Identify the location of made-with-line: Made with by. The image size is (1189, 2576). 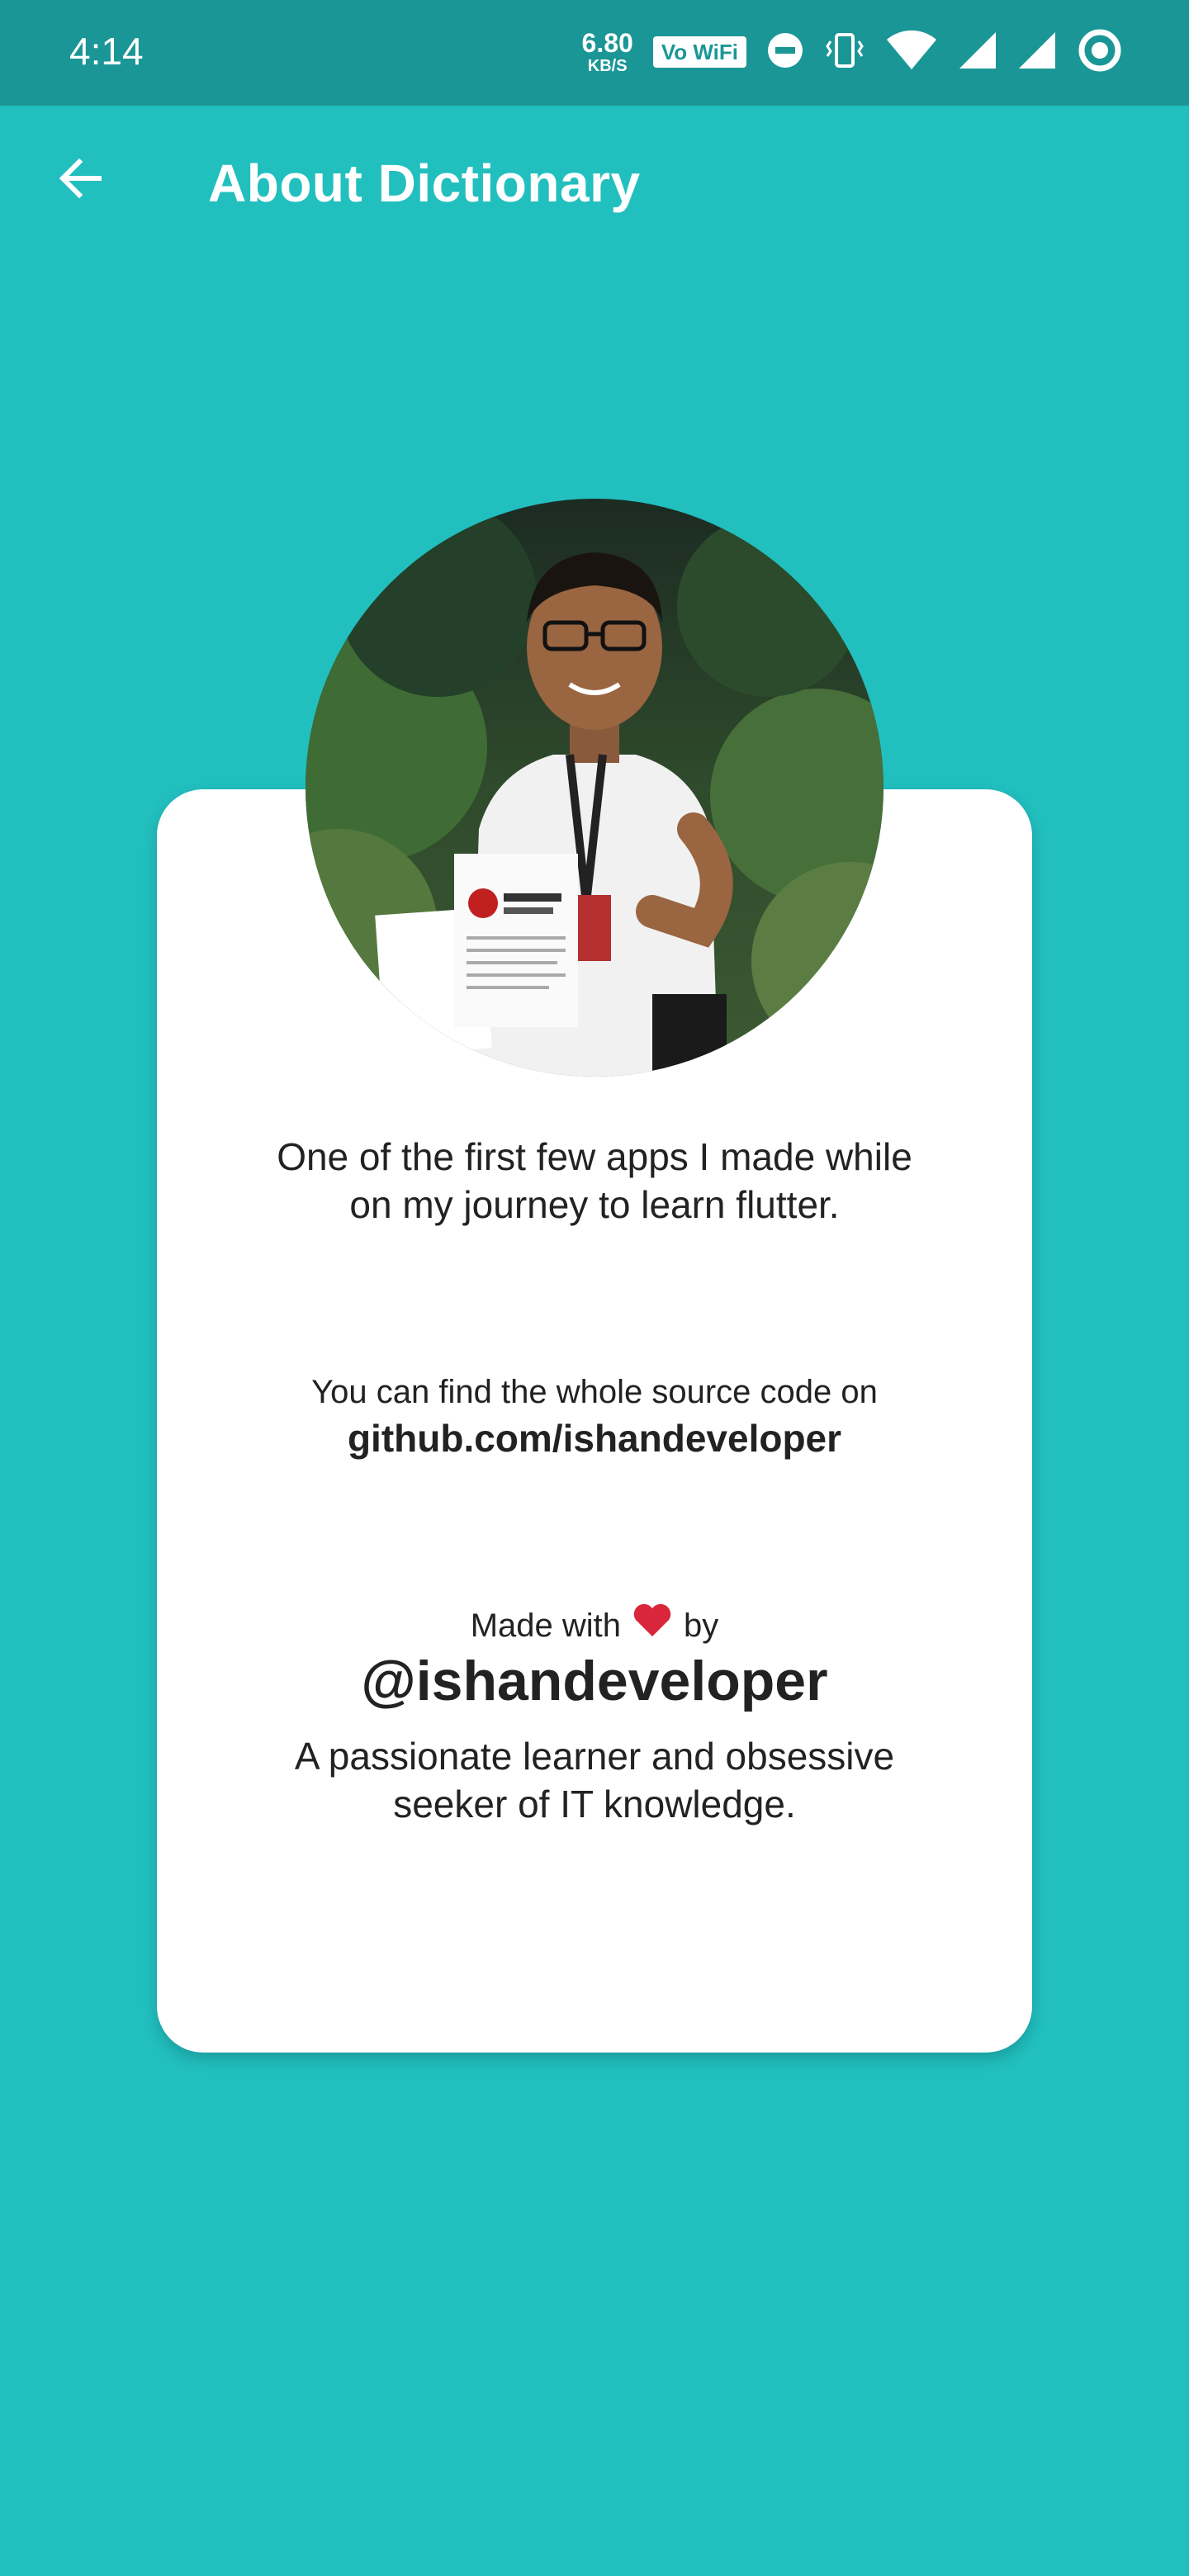
(594, 1625).